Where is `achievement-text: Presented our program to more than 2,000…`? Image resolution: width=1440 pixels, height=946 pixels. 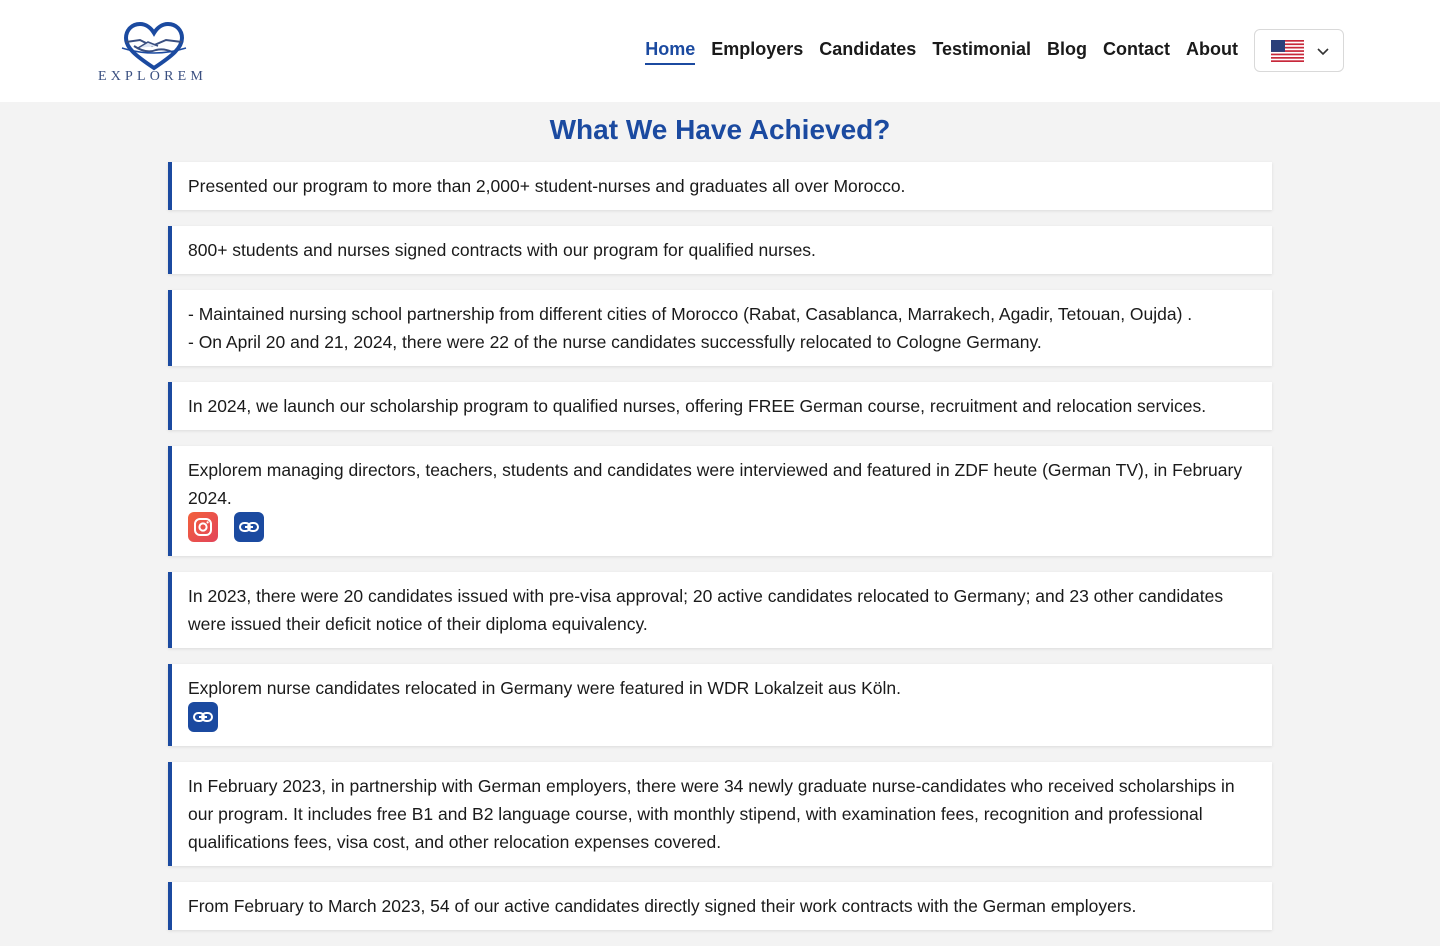 achievement-text: Presented our program to more than 2,000… is located at coordinates (547, 186).